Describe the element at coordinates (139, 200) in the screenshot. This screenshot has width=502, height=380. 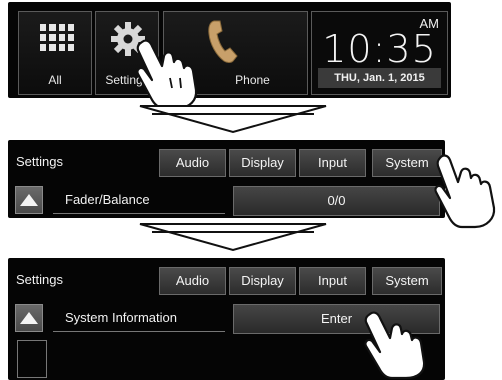
I see `fader-balance-label: Fader/Balance` at that location.